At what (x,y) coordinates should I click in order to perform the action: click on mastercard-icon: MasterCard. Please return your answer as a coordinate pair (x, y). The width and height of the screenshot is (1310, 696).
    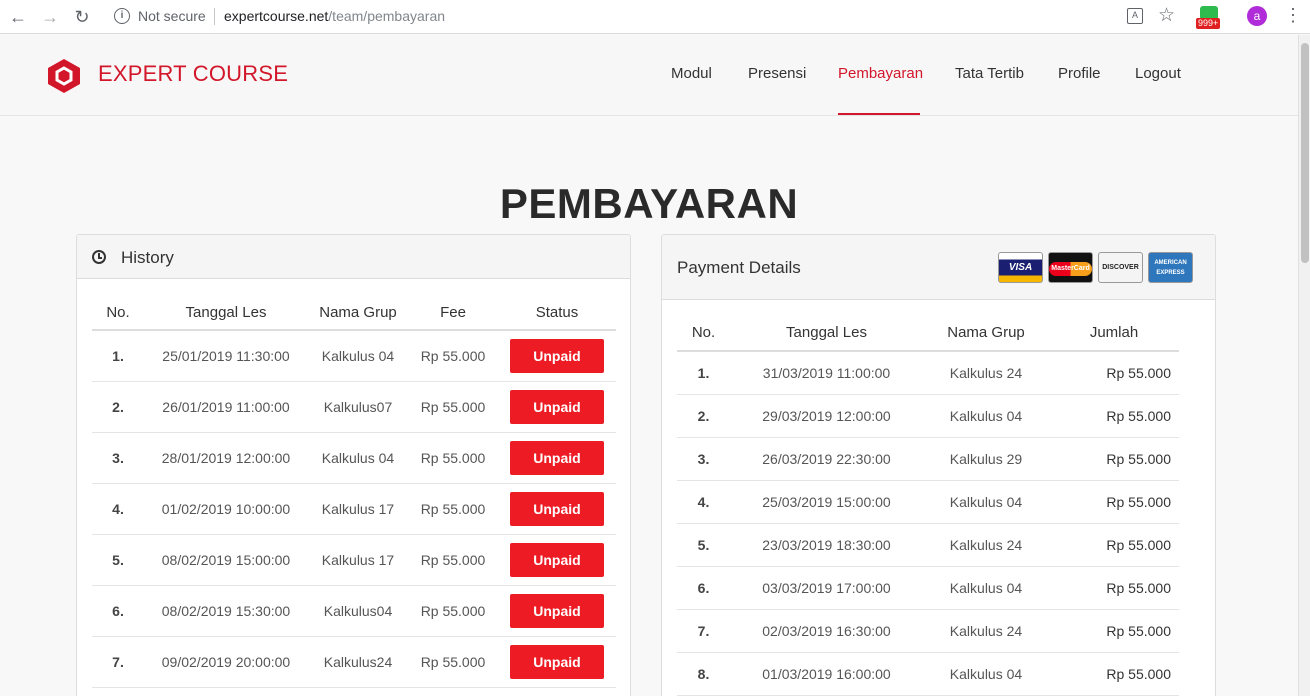
    Looking at the image, I should click on (1070, 267).